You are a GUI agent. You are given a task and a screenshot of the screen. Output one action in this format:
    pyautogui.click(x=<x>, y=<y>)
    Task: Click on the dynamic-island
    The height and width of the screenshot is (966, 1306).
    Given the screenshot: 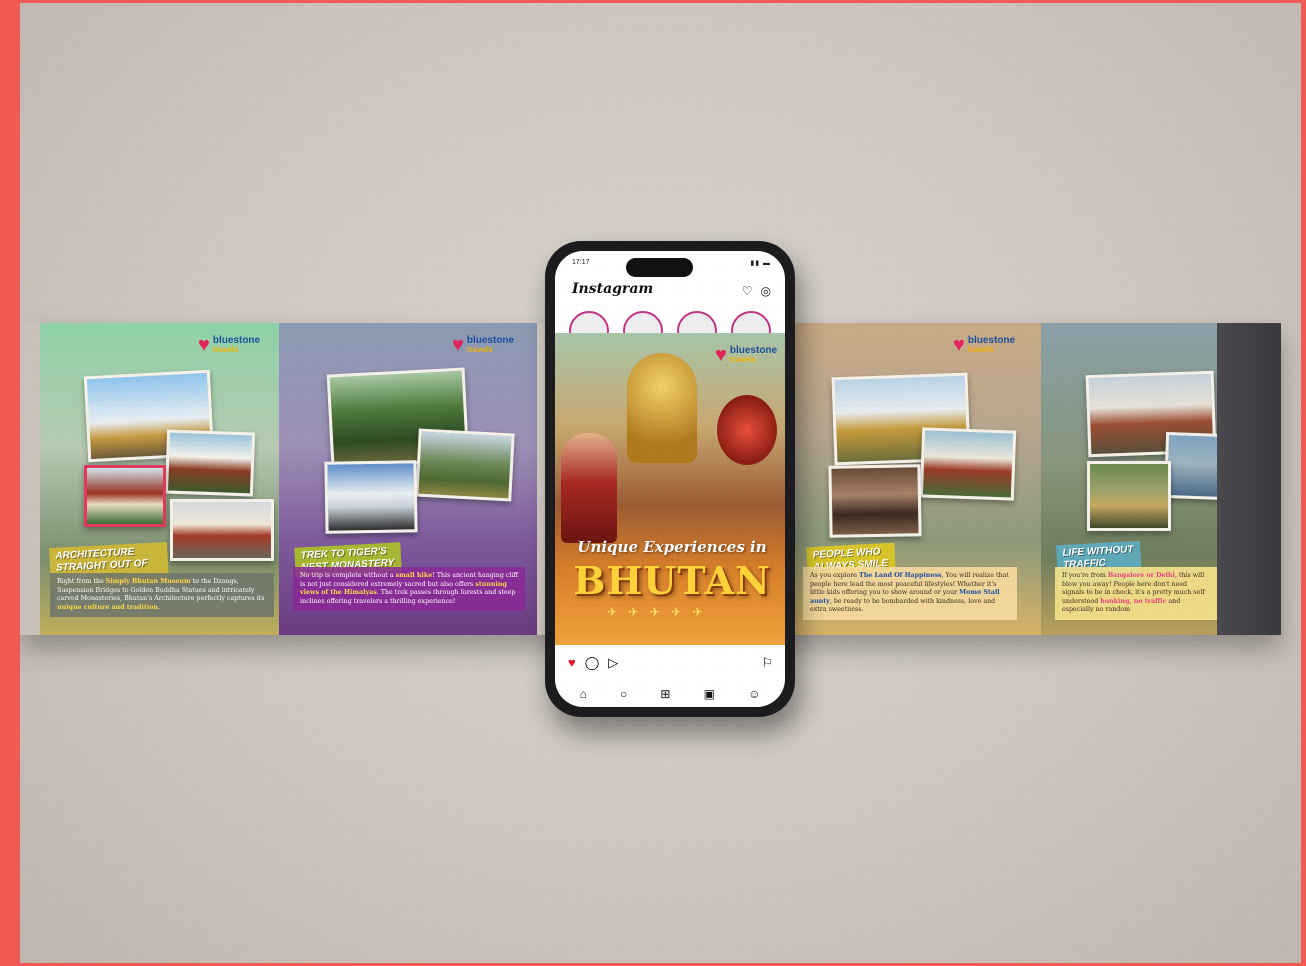 What is the action you would take?
    pyautogui.click(x=659, y=267)
    